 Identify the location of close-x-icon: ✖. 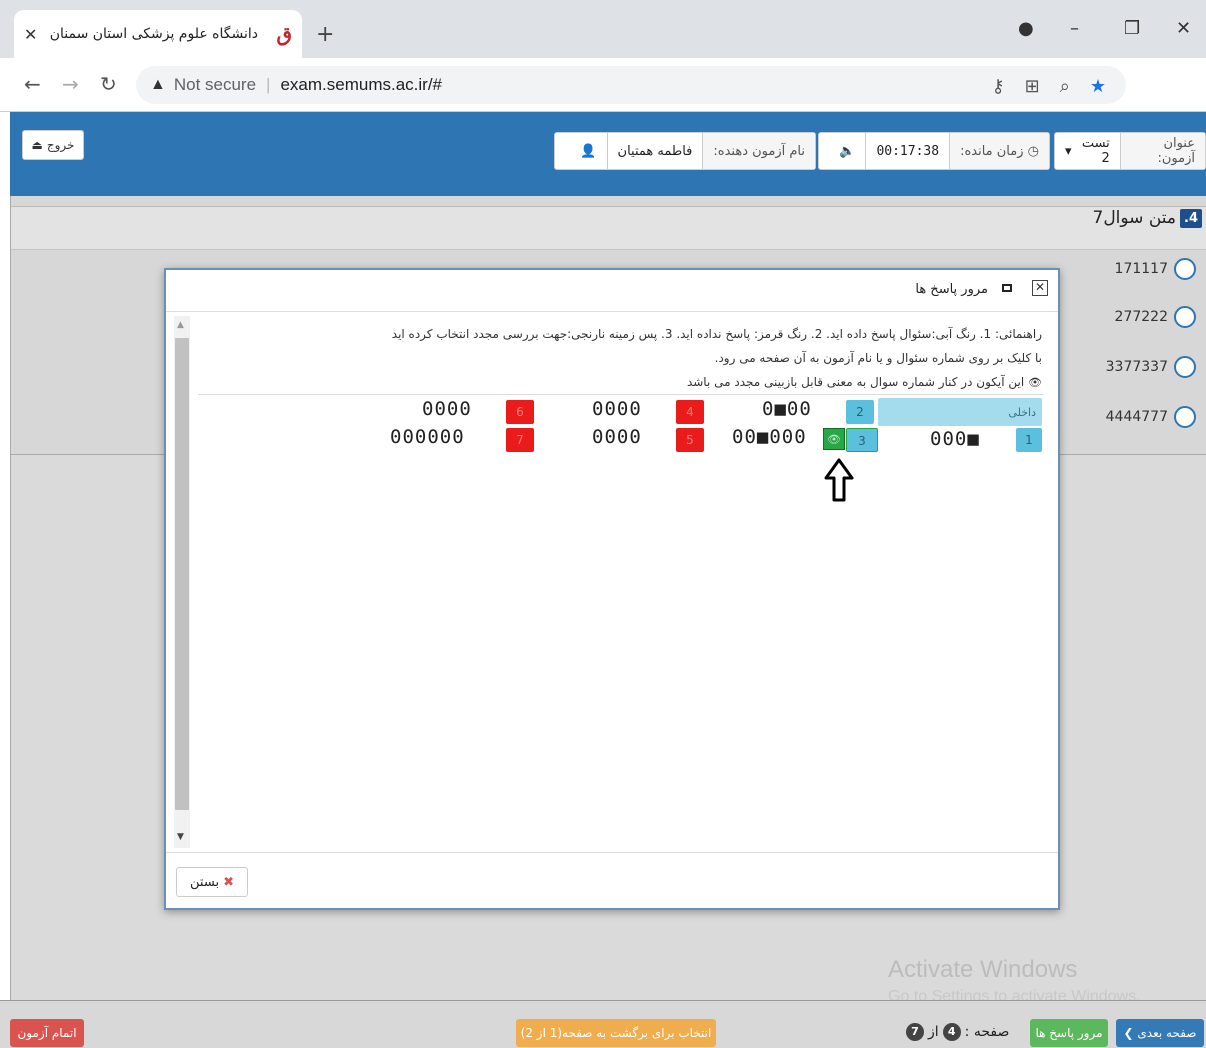
(228, 882).